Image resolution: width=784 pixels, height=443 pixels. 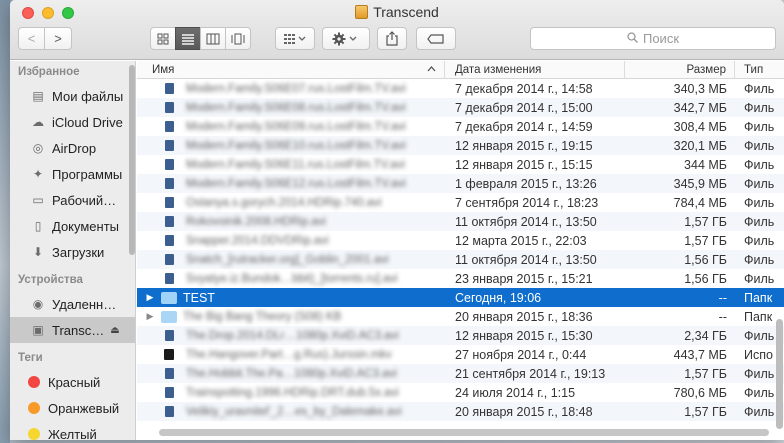 What do you see at coordinates (88, 96) in the screenshot?
I see `sidebar-item-label: Мои файлы` at bounding box center [88, 96].